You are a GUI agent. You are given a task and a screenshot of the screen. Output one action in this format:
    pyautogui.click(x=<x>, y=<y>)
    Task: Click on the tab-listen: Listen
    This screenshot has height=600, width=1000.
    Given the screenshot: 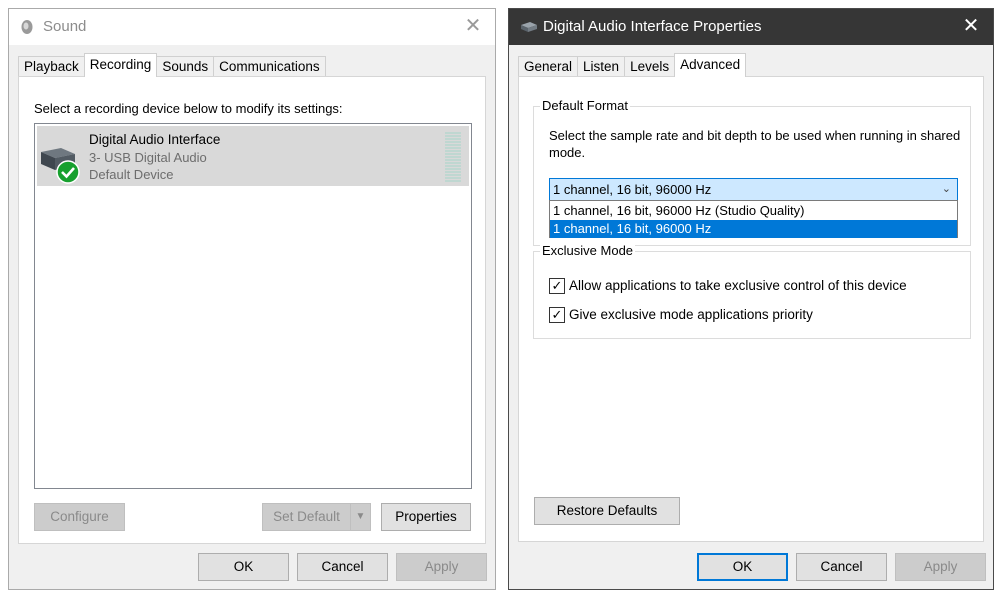 What is the action you would take?
    pyautogui.click(x=601, y=66)
    